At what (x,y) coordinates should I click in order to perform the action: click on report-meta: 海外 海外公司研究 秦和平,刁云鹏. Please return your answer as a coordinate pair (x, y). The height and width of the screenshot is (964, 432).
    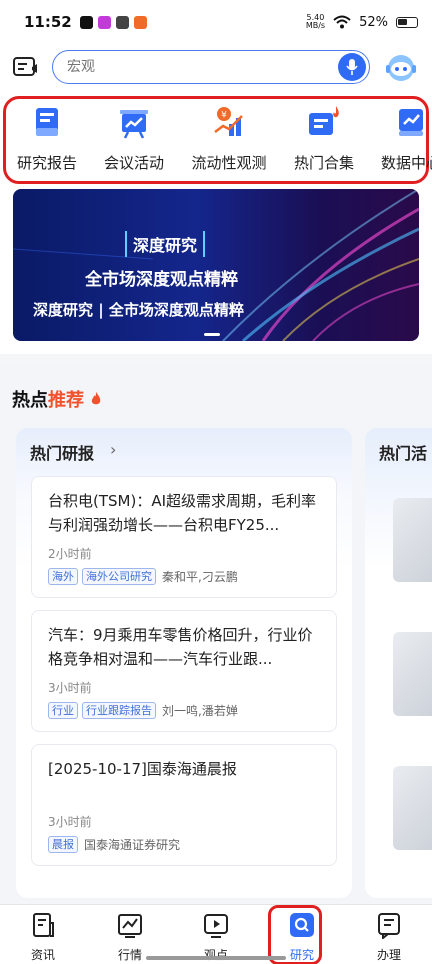
    Looking at the image, I should click on (184, 576).